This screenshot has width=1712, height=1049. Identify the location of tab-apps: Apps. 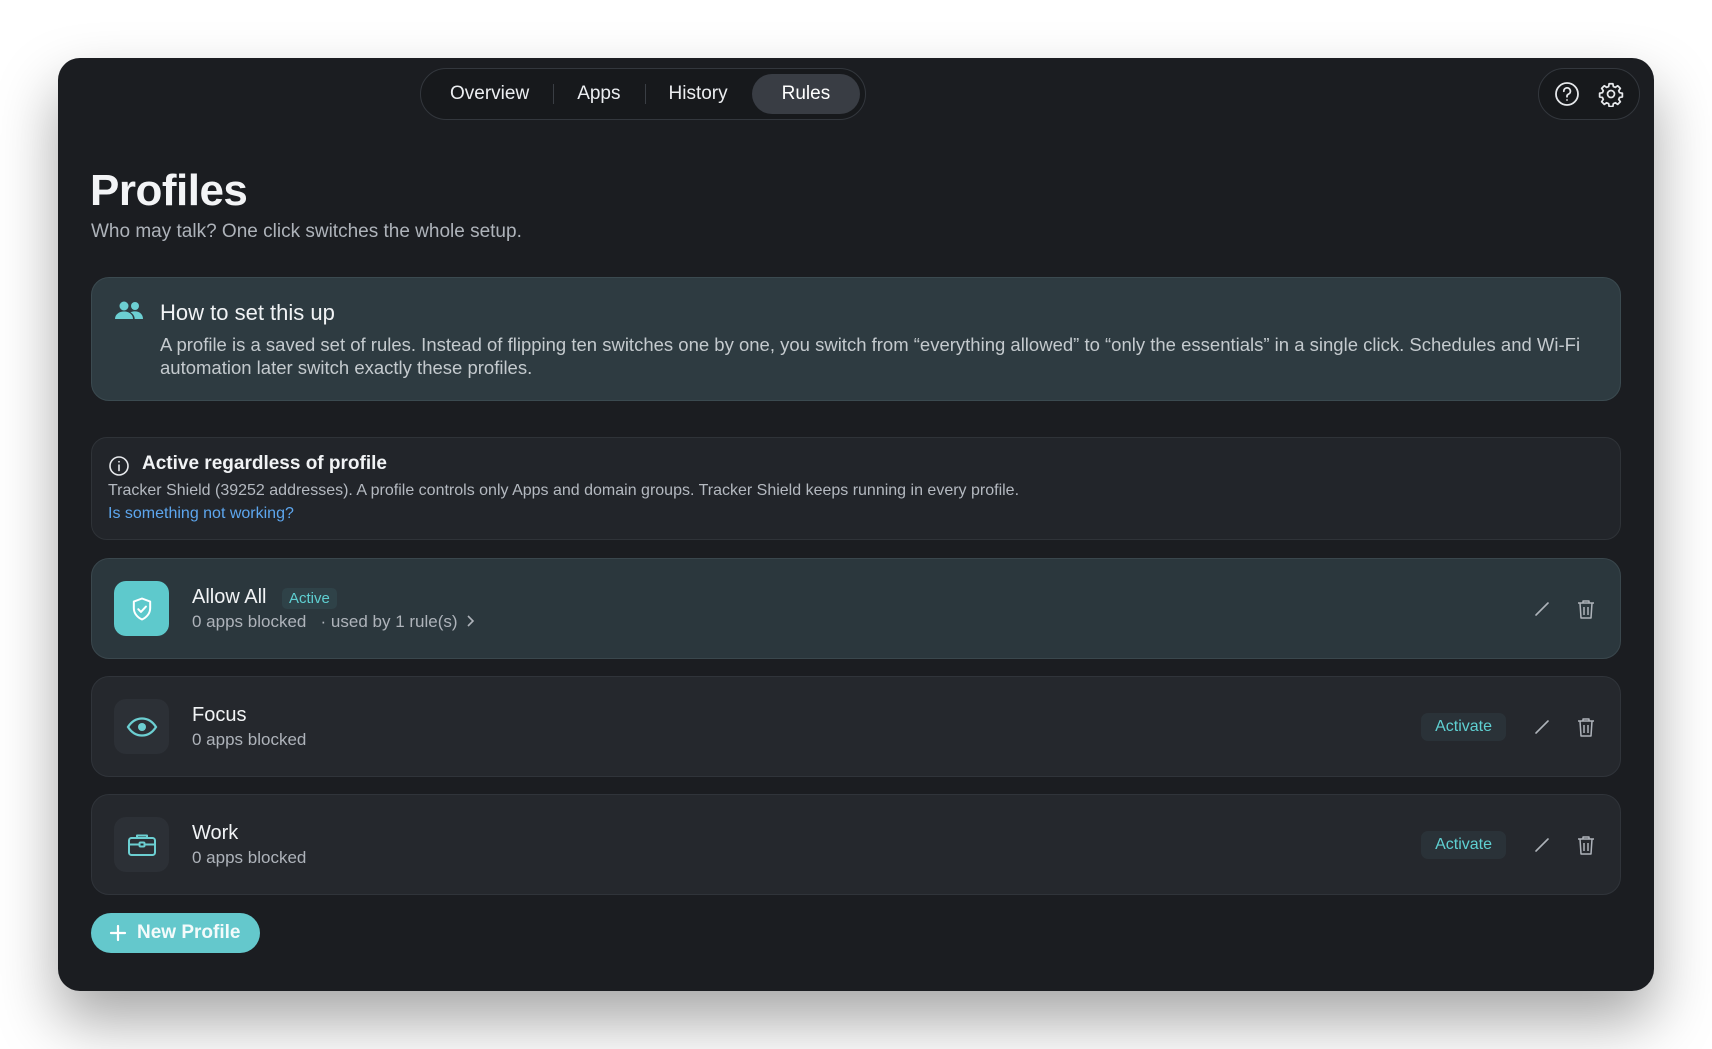
(599, 94).